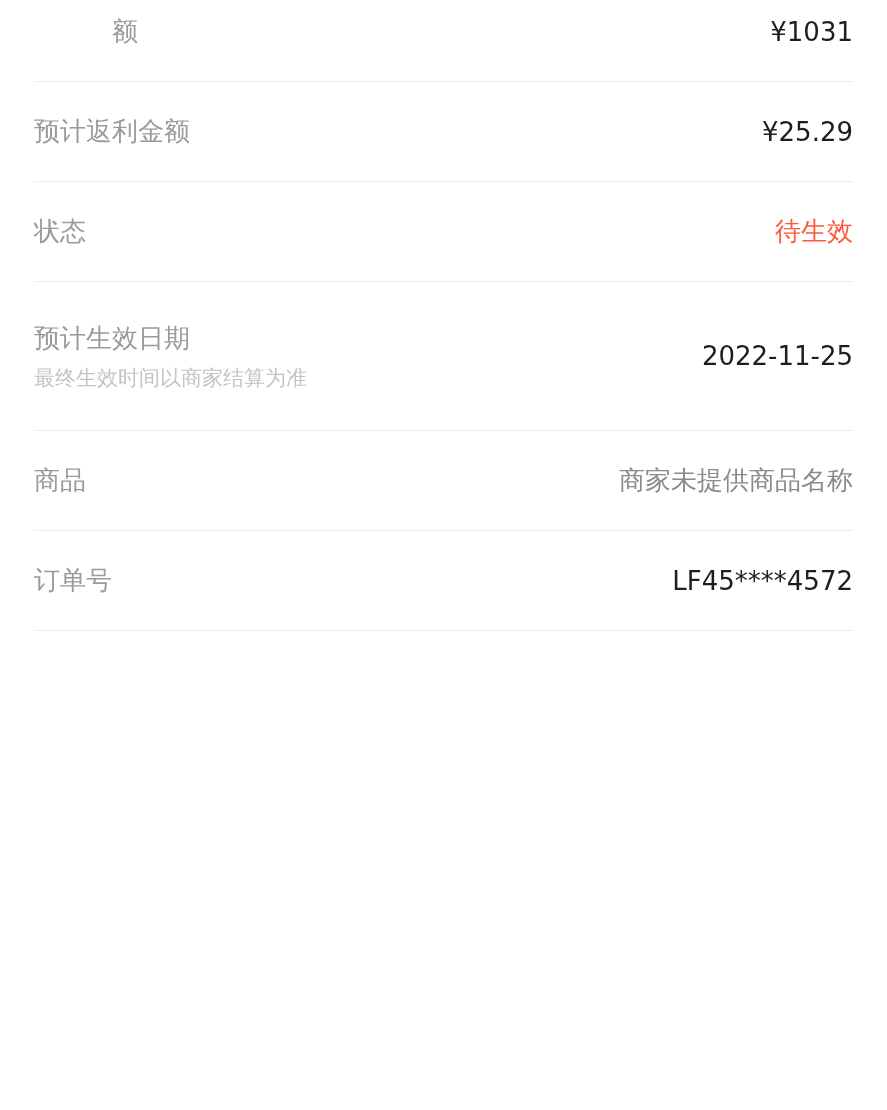 Image resolution: width=887 pixels, height=1110 pixels. What do you see at coordinates (60, 480) in the screenshot?
I see `field-label: 商品` at bounding box center [60, 480].